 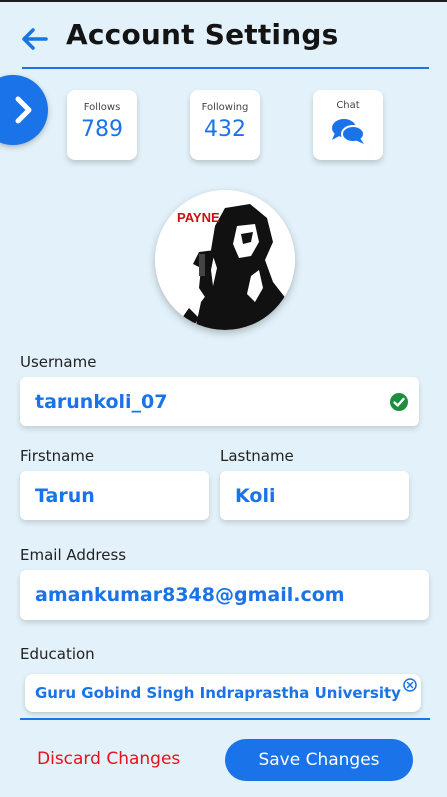 What do you see at coordinates (255, 495) in the screenshot?
I see `lastname-value: Koli` at bounding box center [255, 495].